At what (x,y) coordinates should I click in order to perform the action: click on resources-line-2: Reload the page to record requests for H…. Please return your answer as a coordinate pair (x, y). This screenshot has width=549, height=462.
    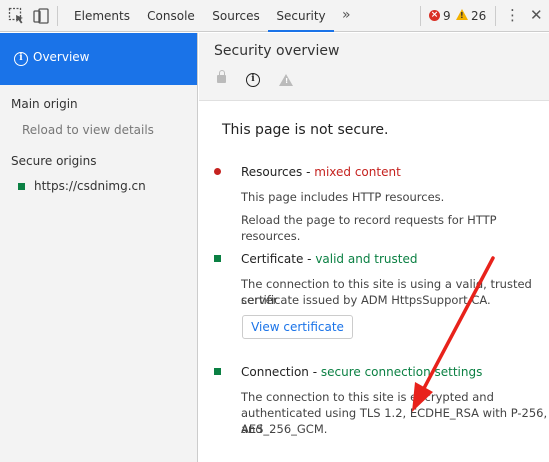
    Looking at the image, I should click on (369, 228).